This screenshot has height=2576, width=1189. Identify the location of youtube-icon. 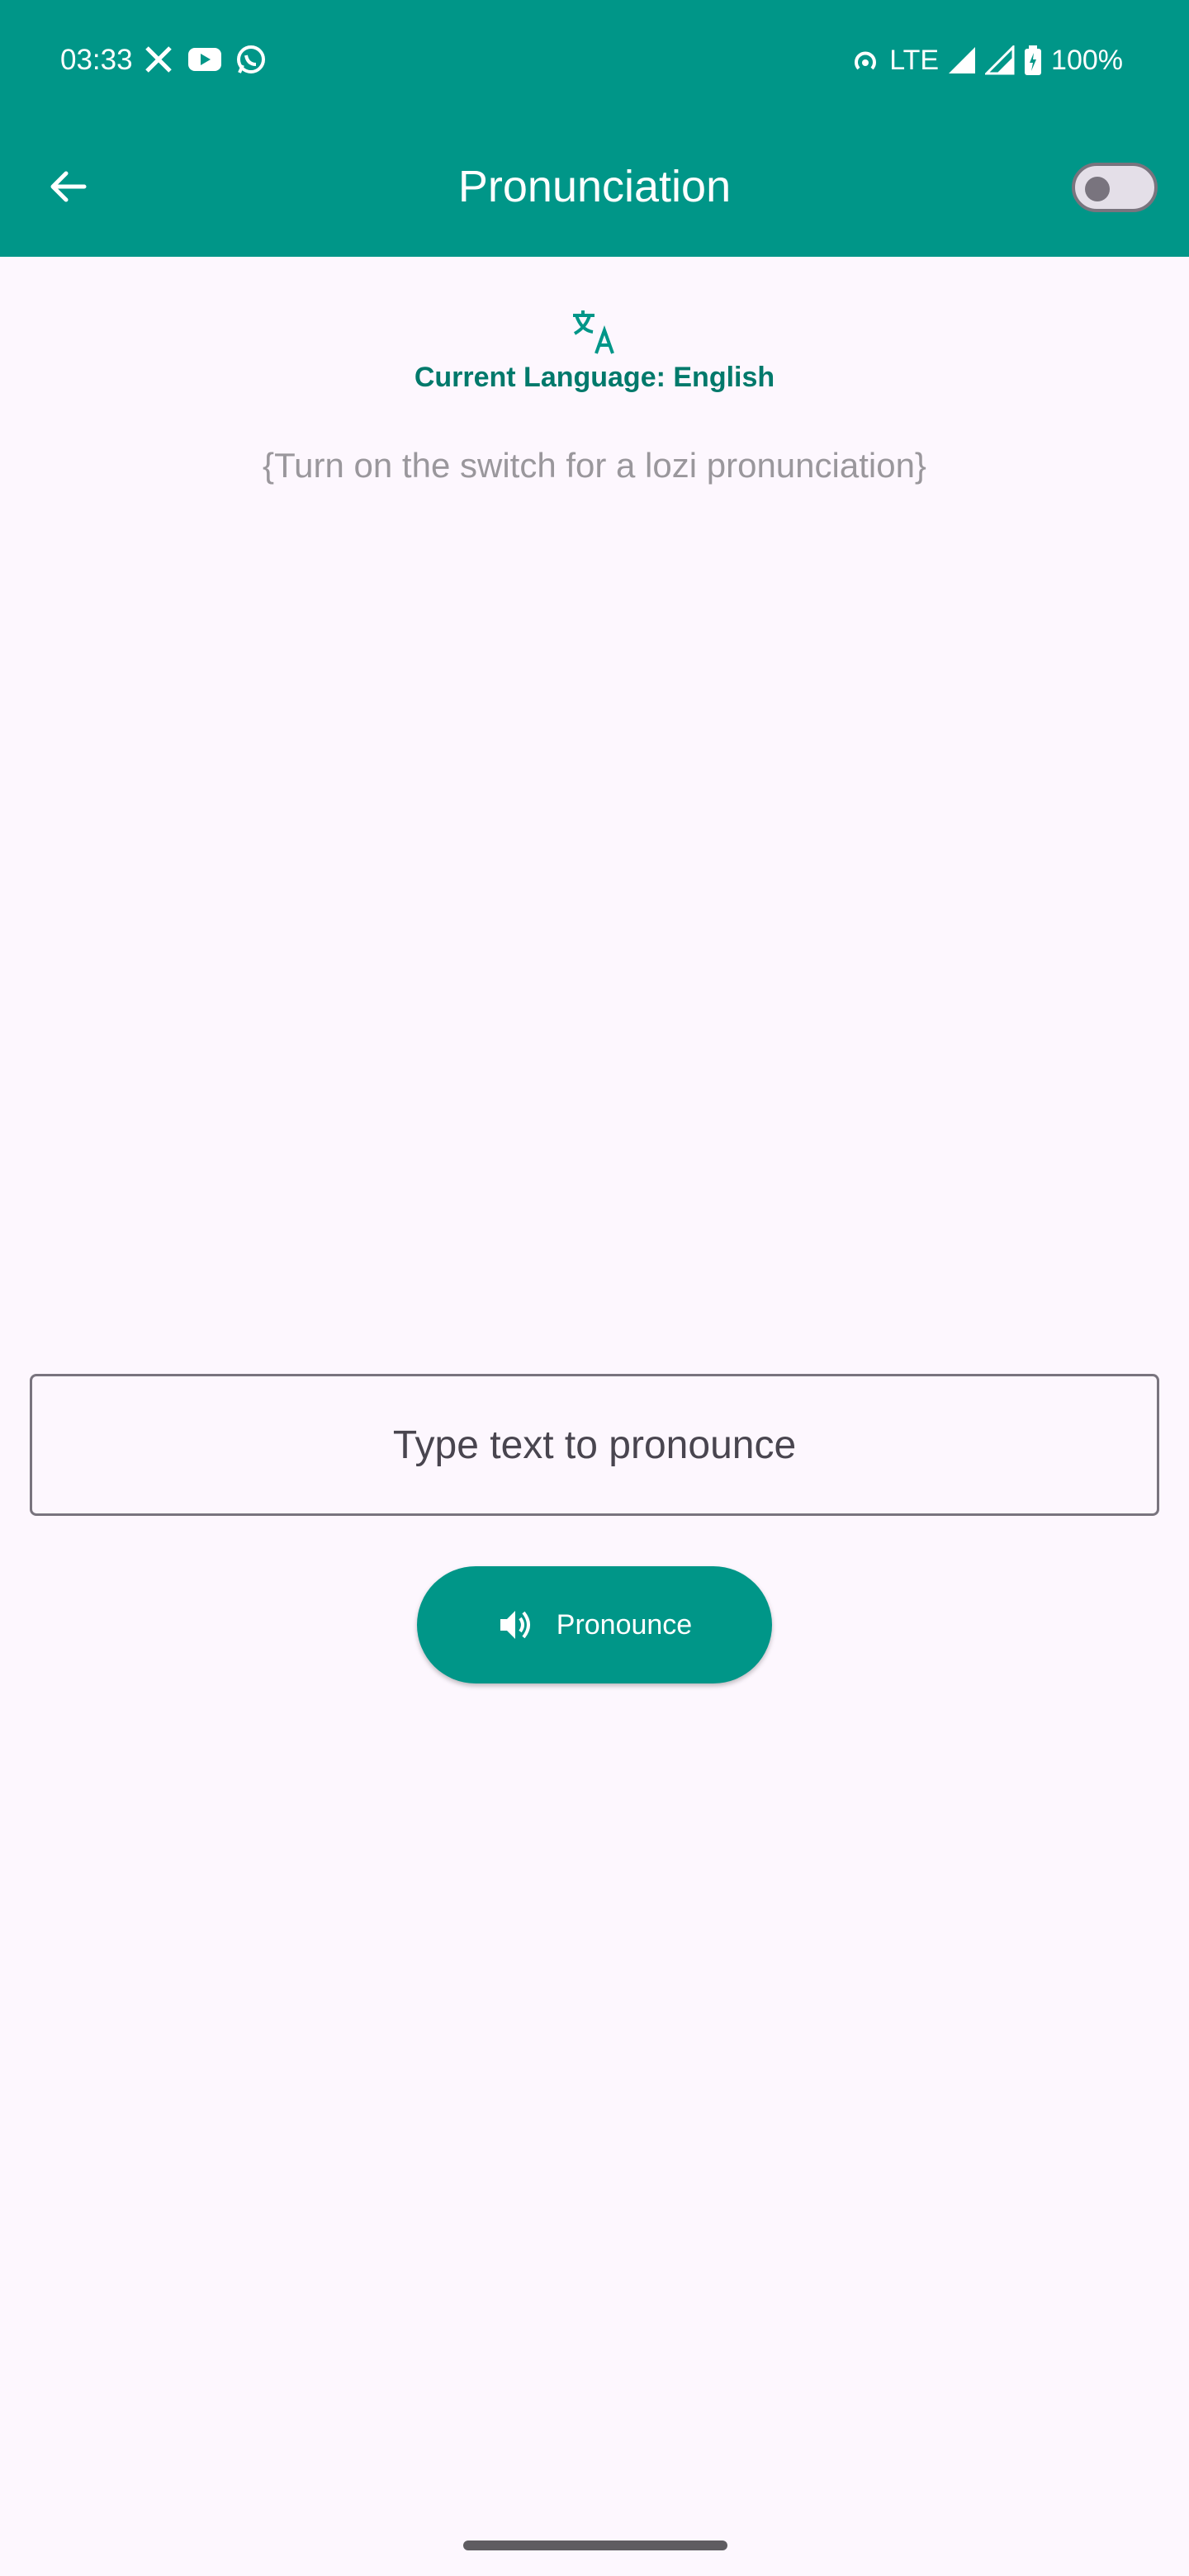
(204, 59).